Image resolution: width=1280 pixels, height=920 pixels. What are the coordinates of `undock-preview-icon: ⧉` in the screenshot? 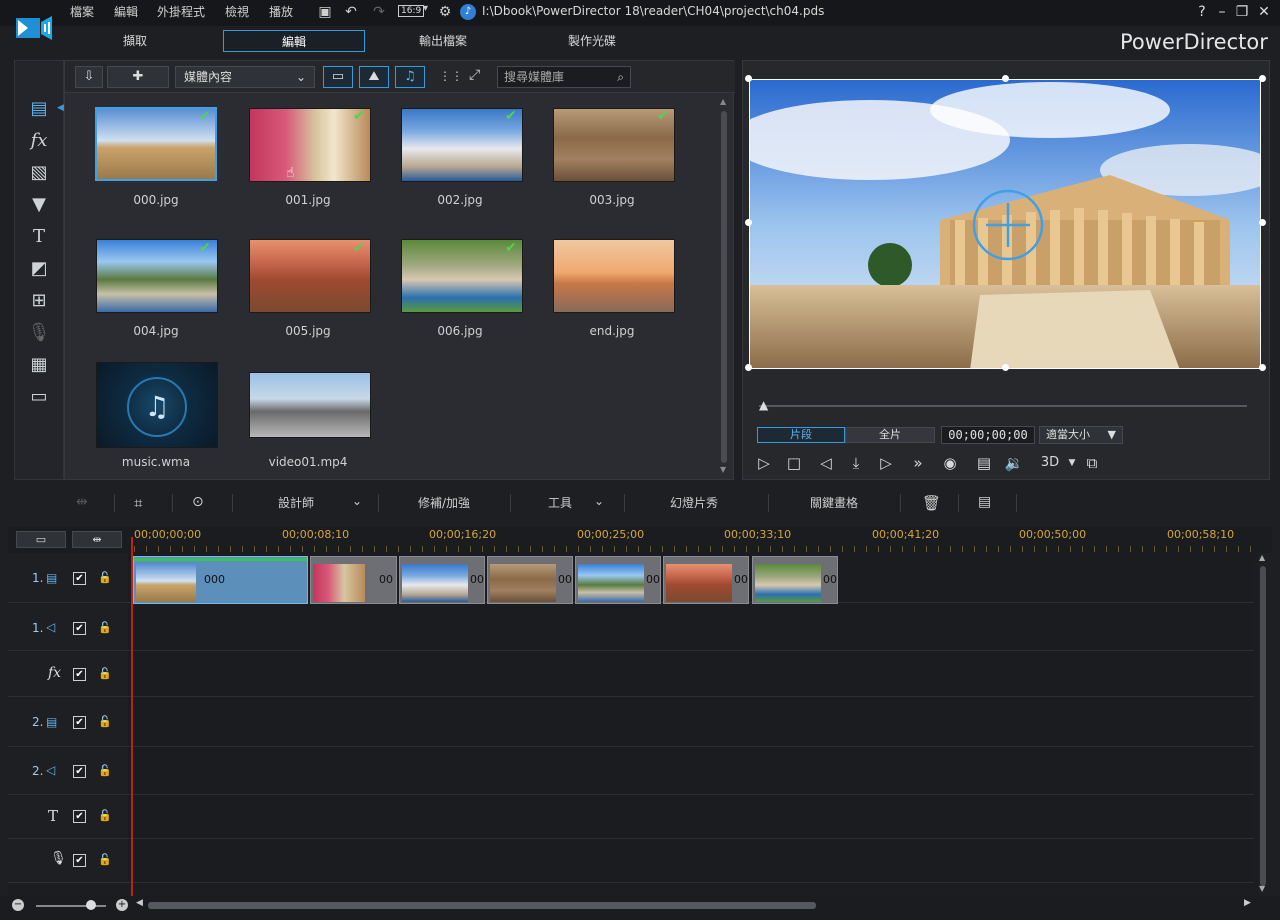 It's located at (1092, 463).